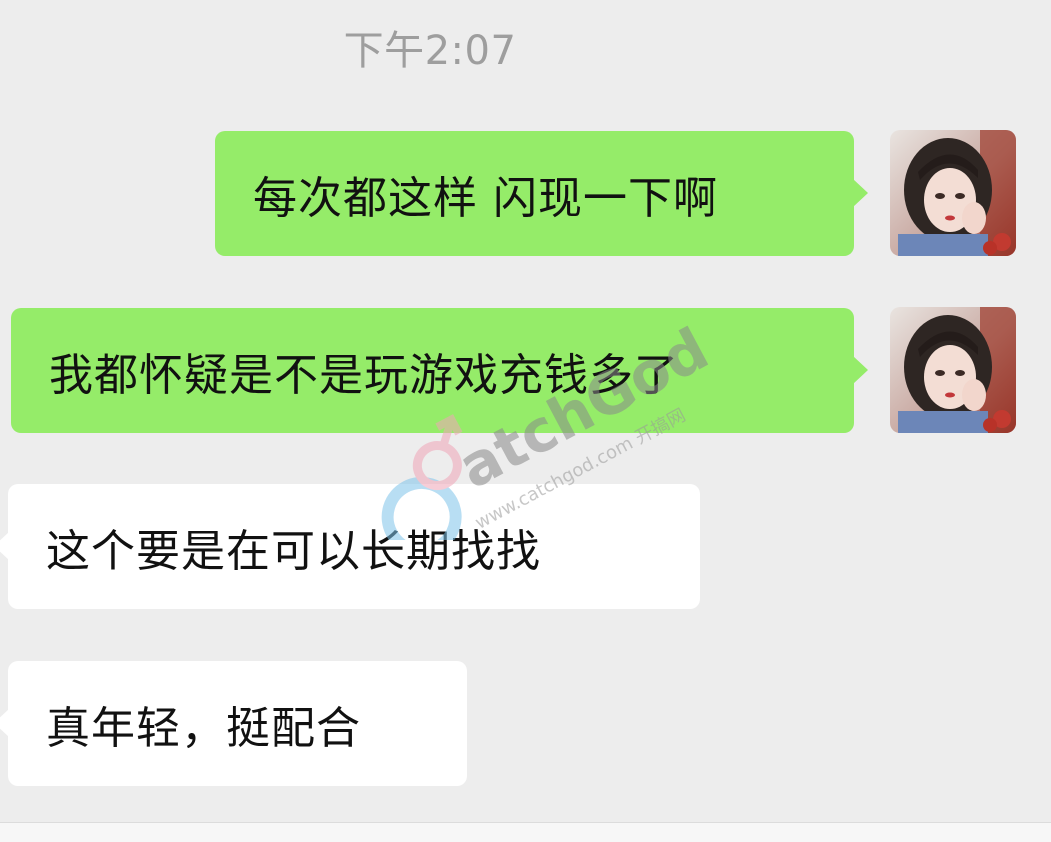 The image size is (1051, 842). Describe the element at coordinates (293, 551) in the screenshot. I see `message-text: 这个要是在可以长期找找` at that location.